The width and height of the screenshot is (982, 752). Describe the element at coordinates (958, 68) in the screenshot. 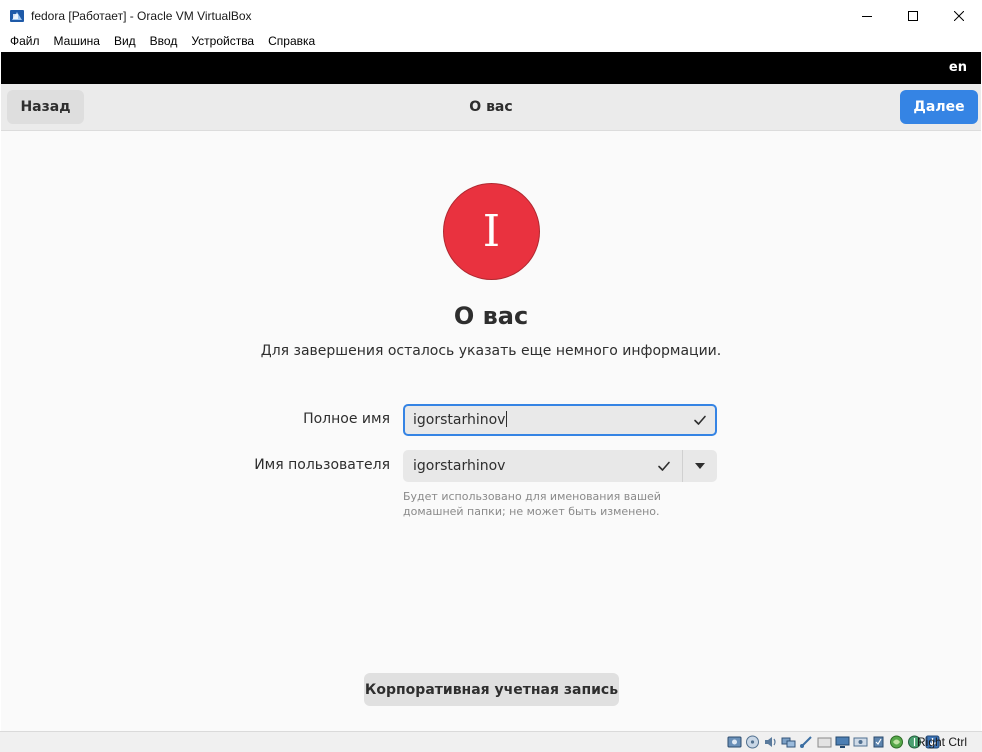

I see `language-indicator: en` at that location.